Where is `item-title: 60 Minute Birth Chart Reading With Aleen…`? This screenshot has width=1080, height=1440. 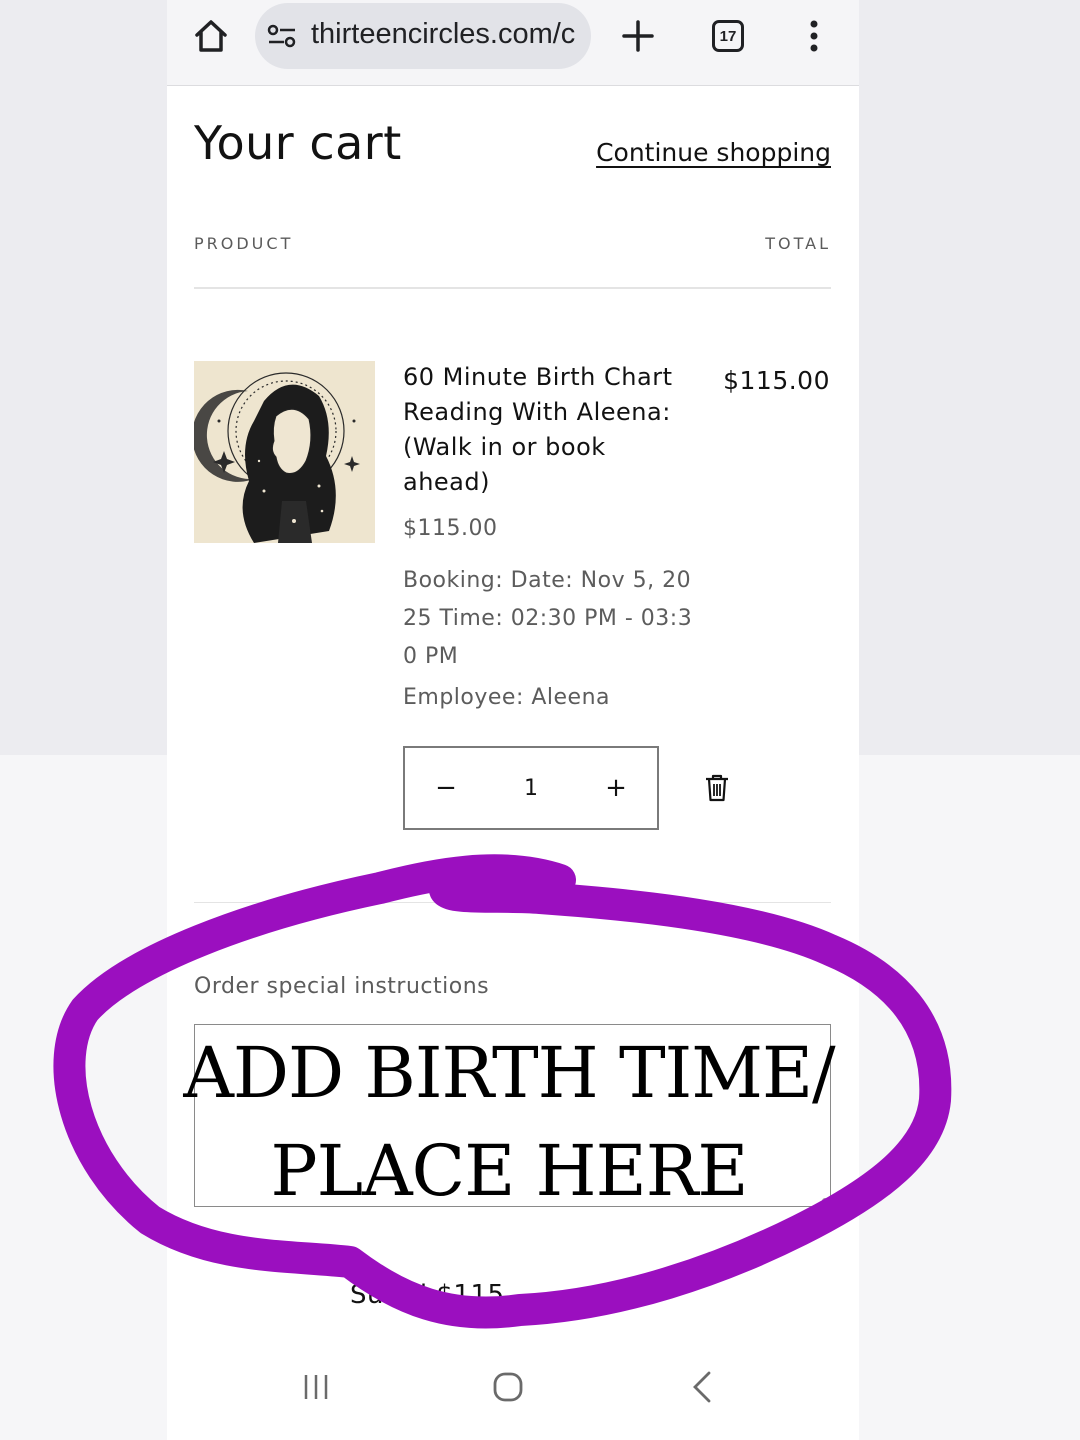
item-title: 60 Minute Birth Chart Reading With Aleen… is located at coordinates (548, 430).